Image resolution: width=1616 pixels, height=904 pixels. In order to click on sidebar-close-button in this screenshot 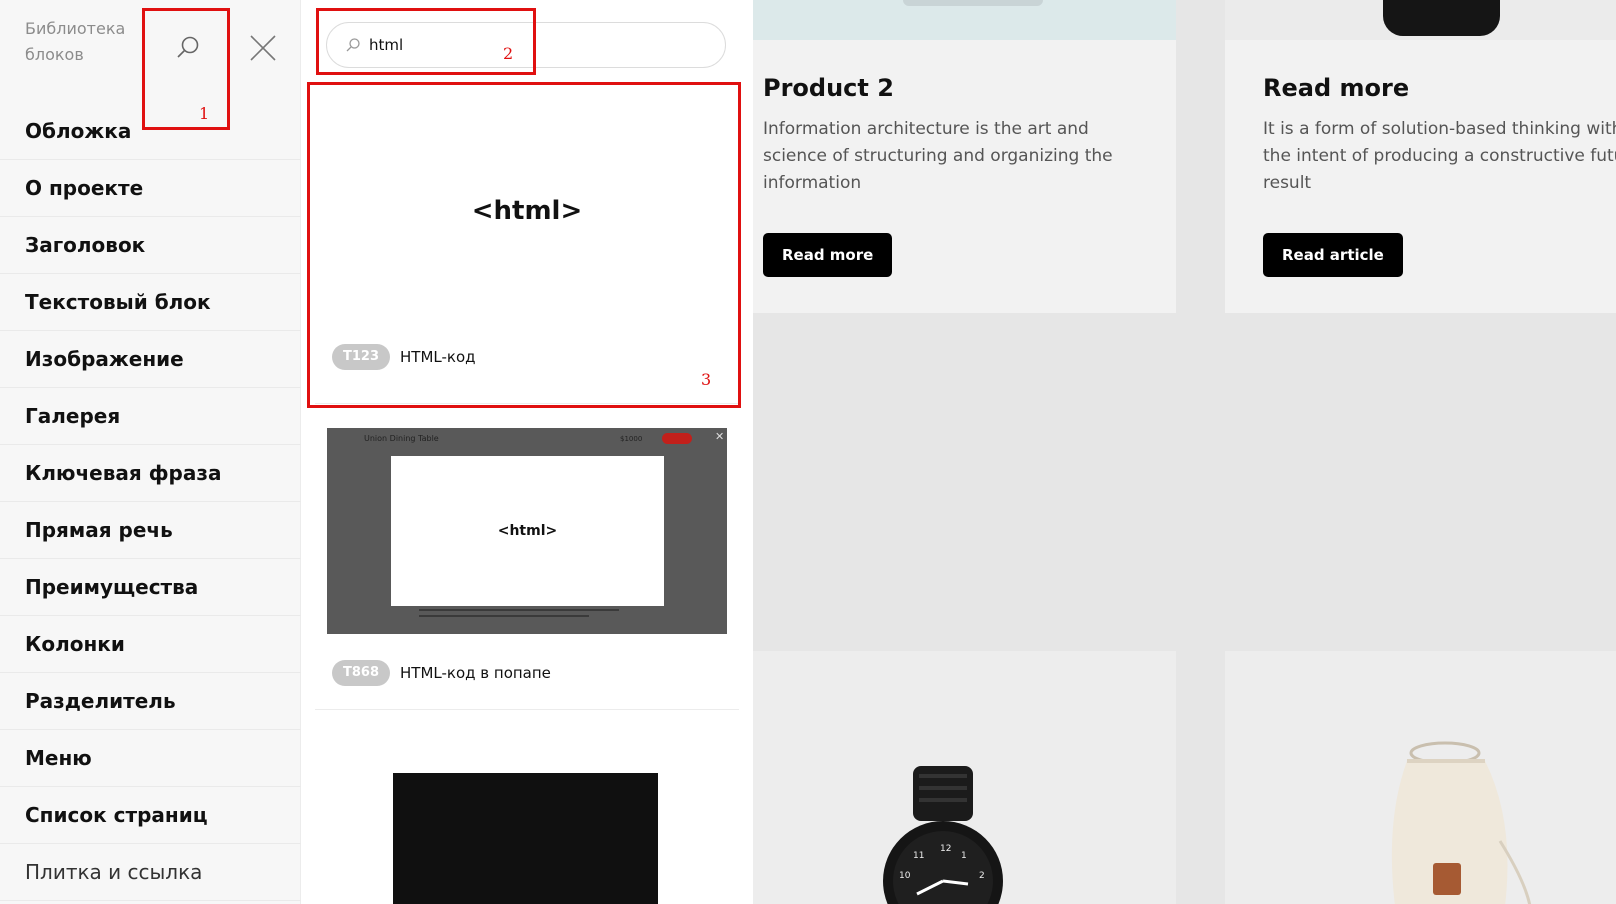, I will do `click(263, 48)`.